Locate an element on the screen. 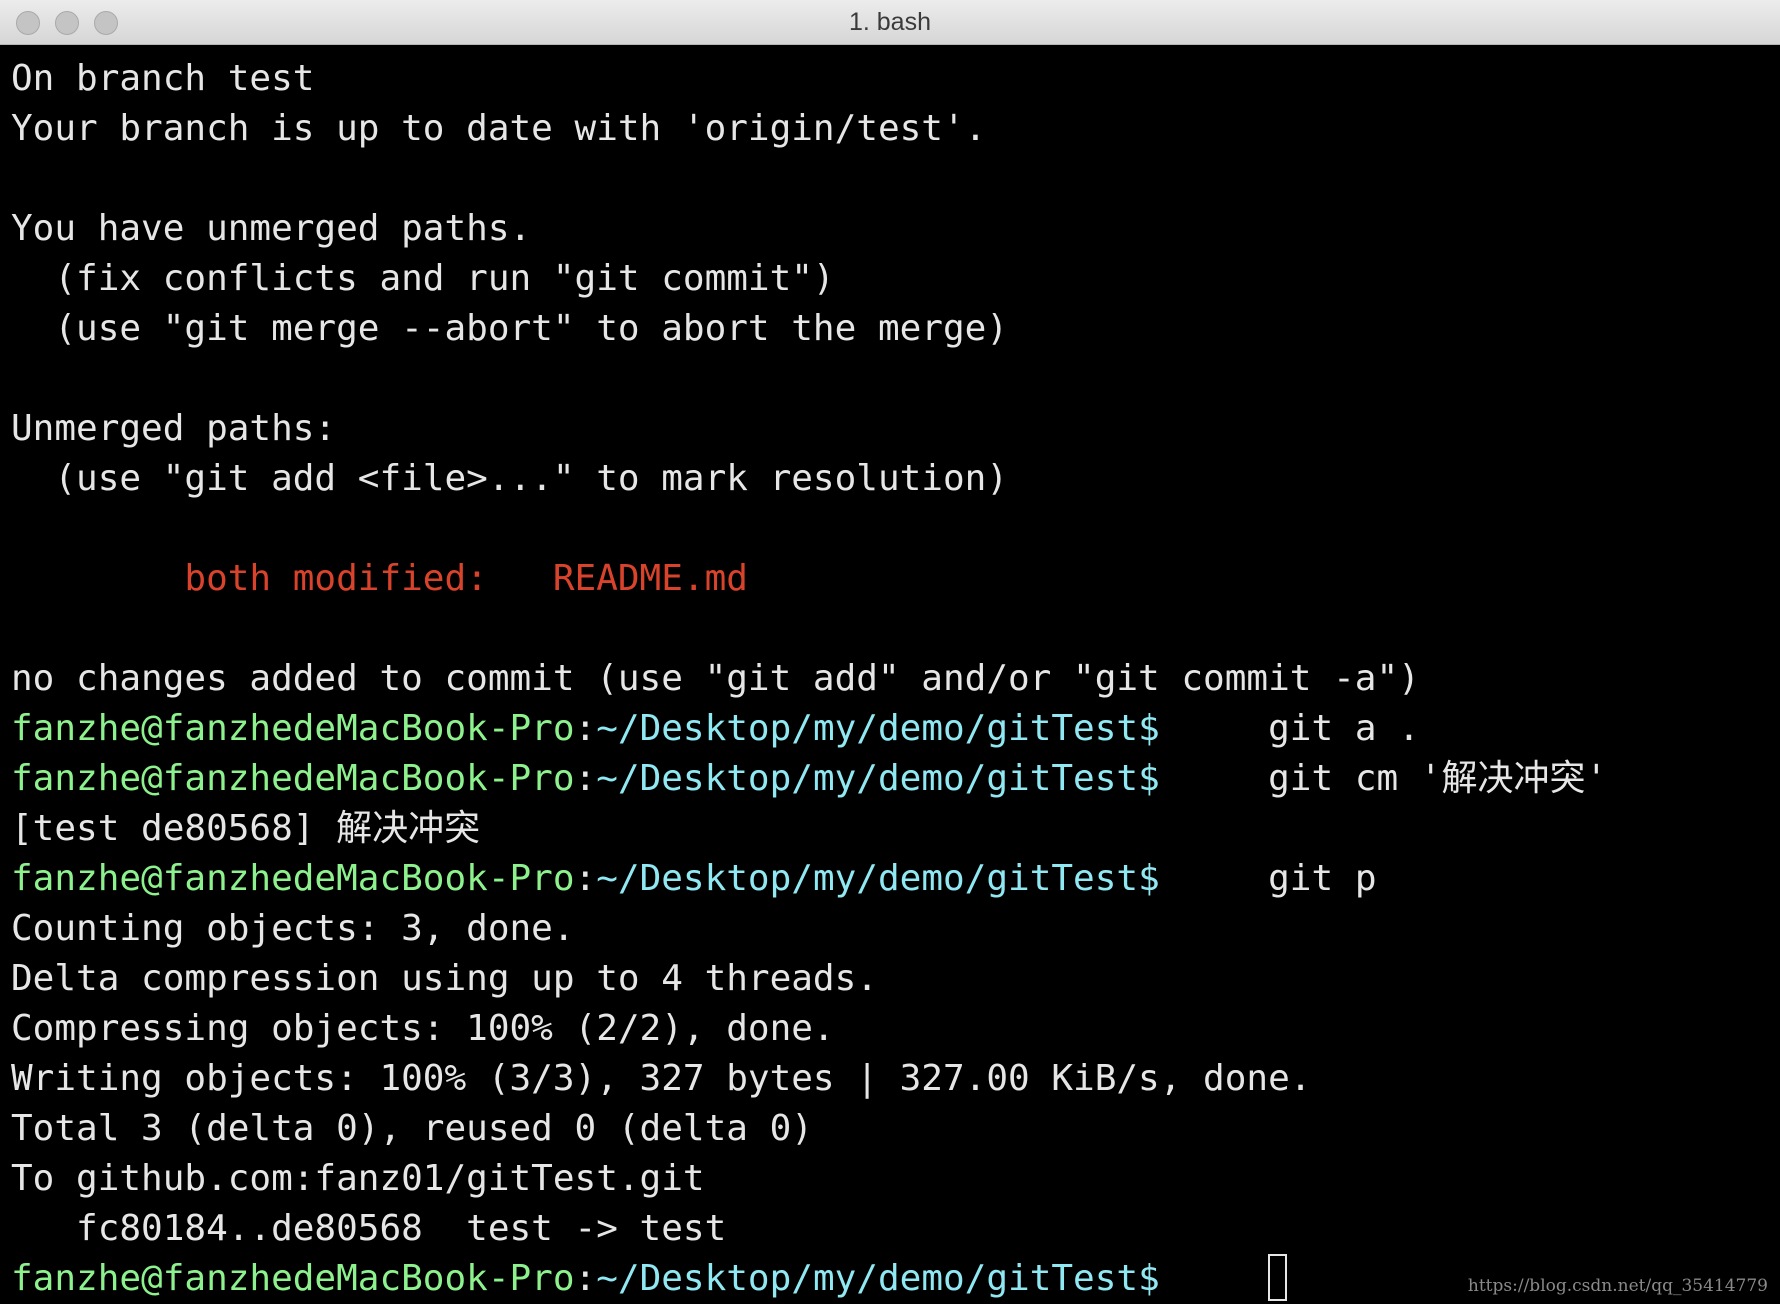 This screenshot has height=1304, width=1780. command-spacing is located at coordinates (1214, 1278).